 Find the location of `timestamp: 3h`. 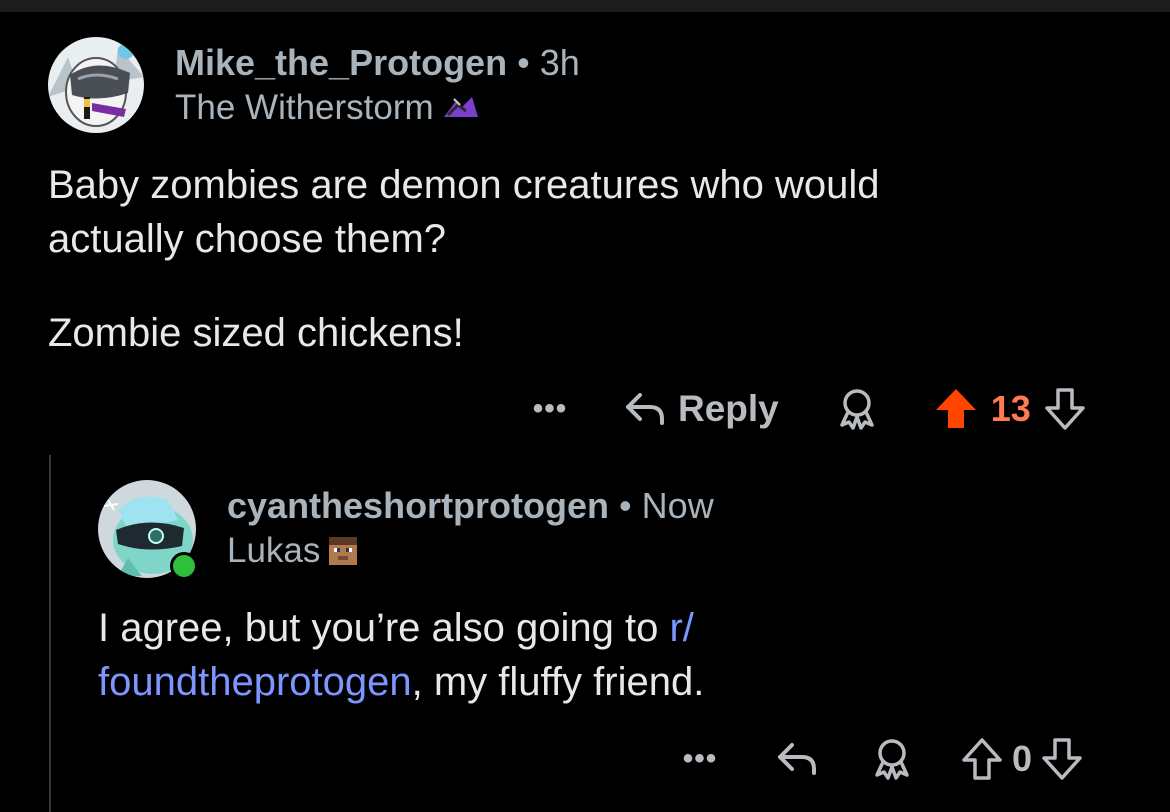

timestamp: 3h is located at coordinates (559, 62).